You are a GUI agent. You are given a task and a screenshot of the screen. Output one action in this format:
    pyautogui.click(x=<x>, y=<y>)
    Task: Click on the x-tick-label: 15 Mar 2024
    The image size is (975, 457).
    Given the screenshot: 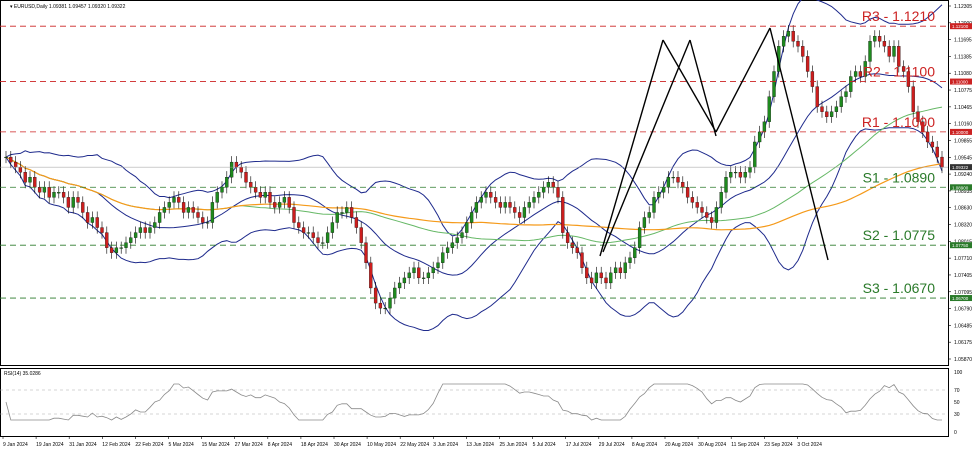 What is the action you would take?
    pyautogui.click(x=216, y=445)
    